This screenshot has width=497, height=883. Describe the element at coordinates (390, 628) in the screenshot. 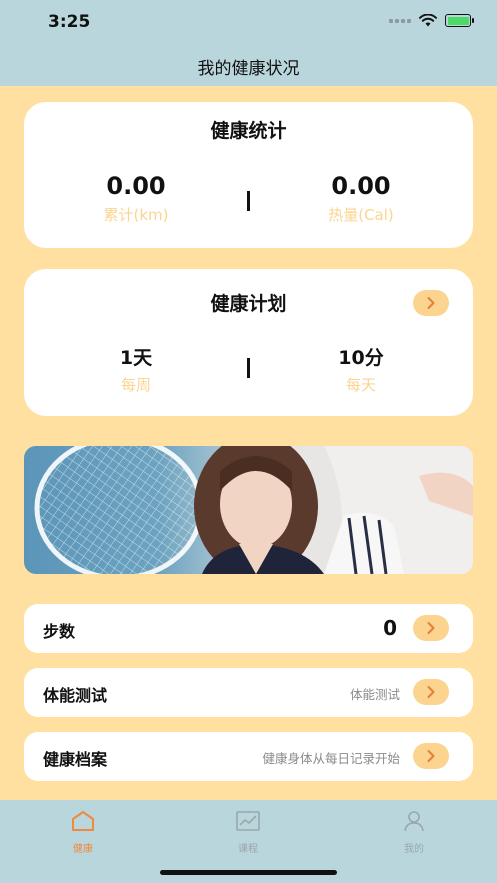

I see `steps-value: 0` at that location.